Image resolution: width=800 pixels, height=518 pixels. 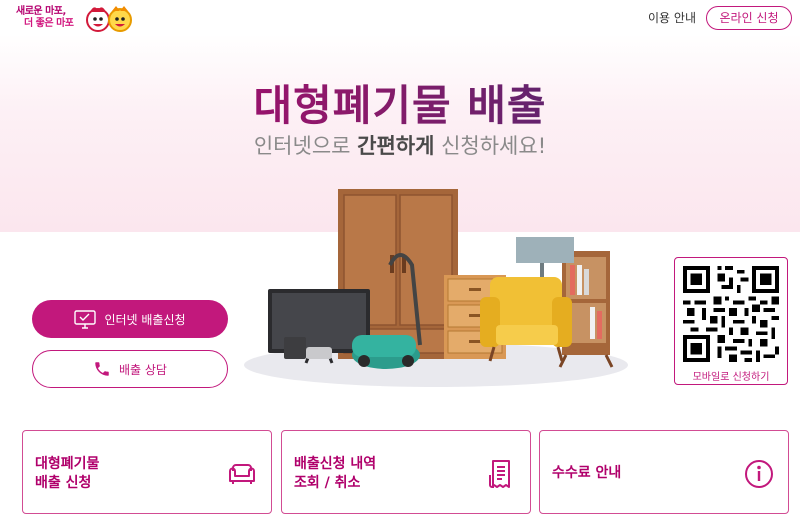 I want to click on card-label: 수수료 안내, so click(x=587, y=473).